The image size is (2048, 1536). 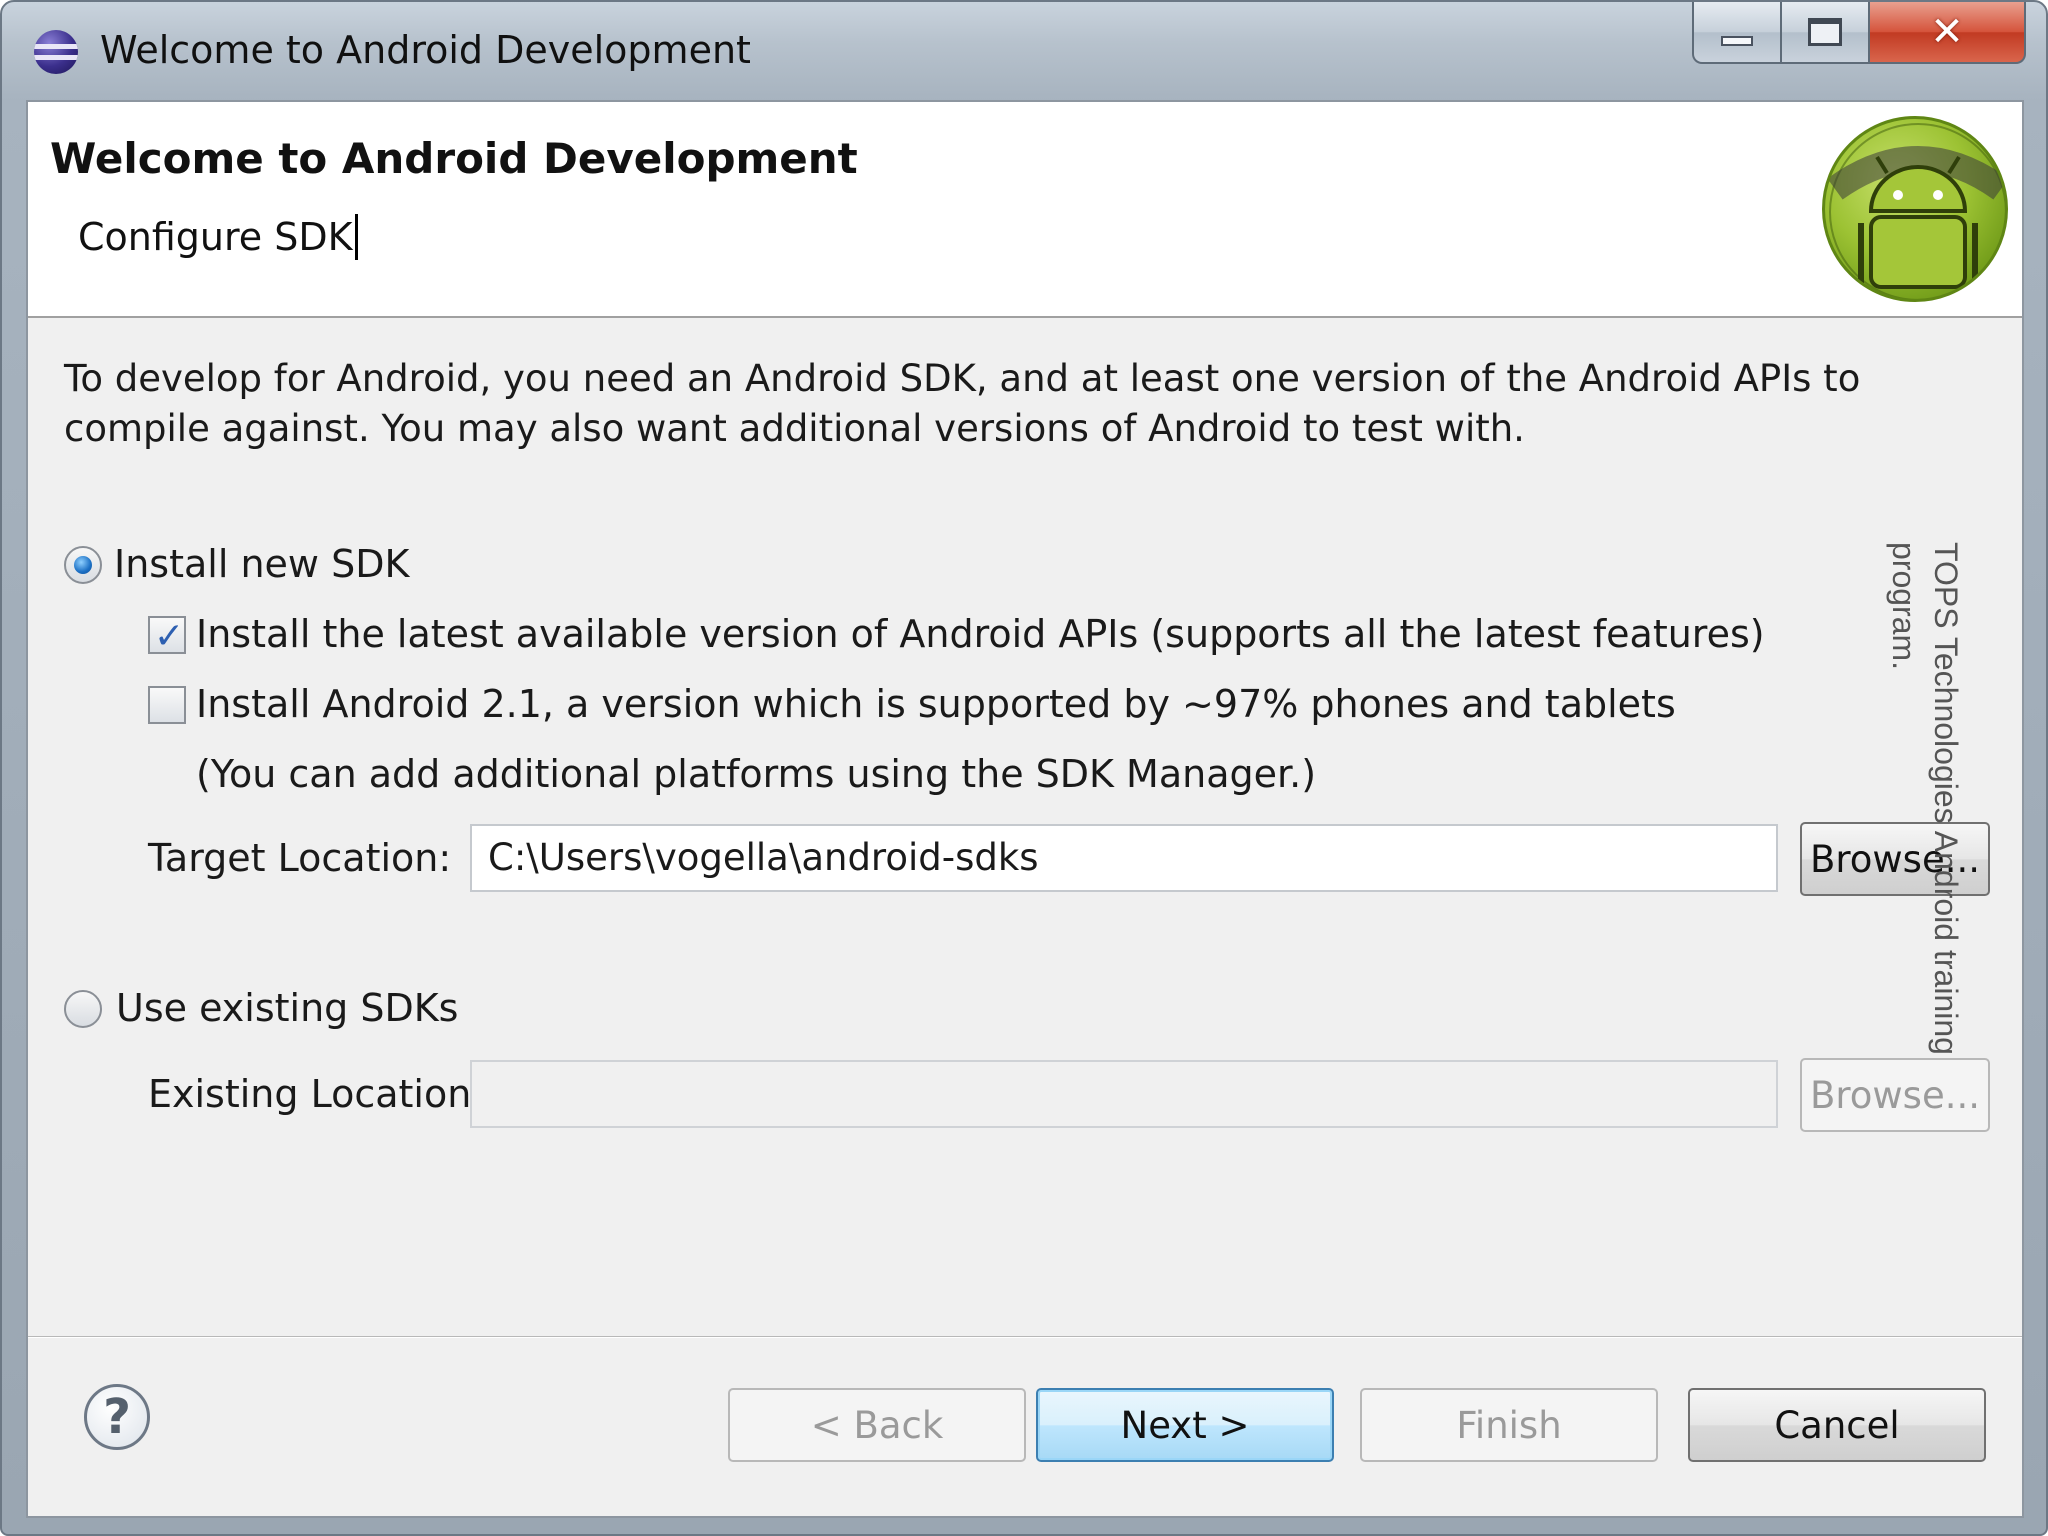 I want to click on latest-apis-checkbox: ✓, so click(x=167, y=636).